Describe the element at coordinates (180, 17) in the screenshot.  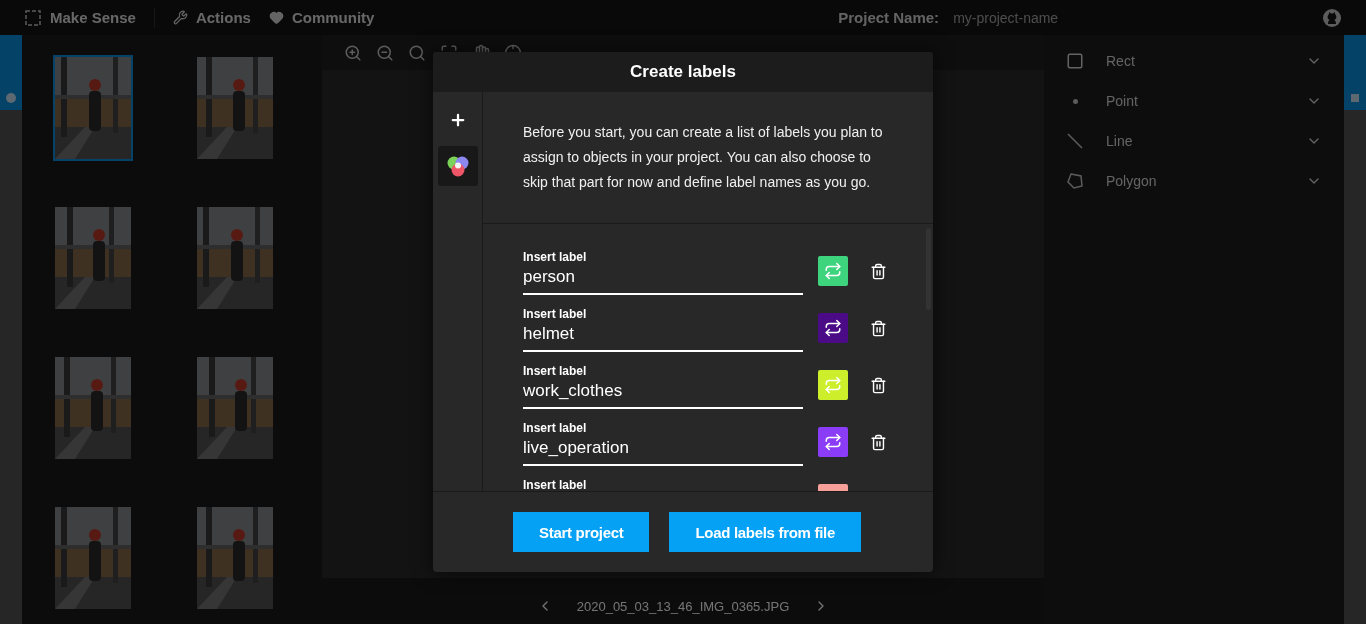
I see `wrench-icon` at that location.